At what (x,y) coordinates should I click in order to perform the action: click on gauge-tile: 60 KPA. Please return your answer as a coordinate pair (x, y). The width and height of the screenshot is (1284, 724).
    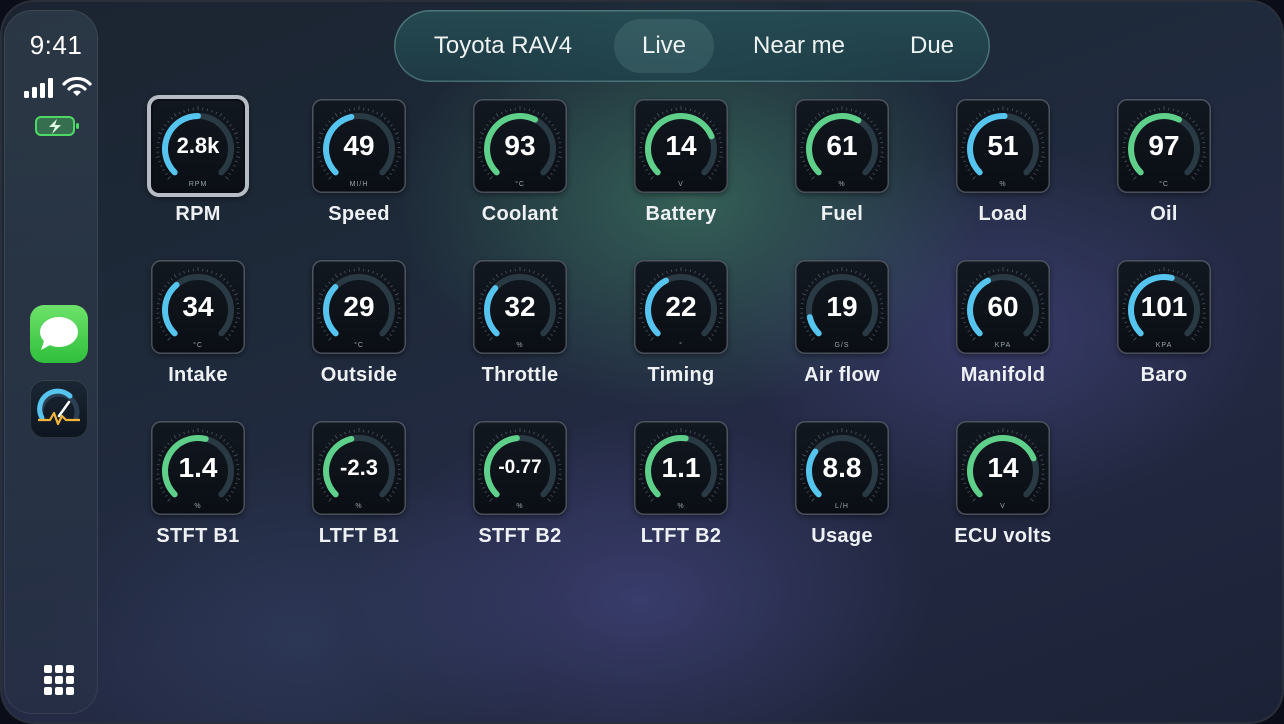
    Looking at the image, I should click on (1003, 307).